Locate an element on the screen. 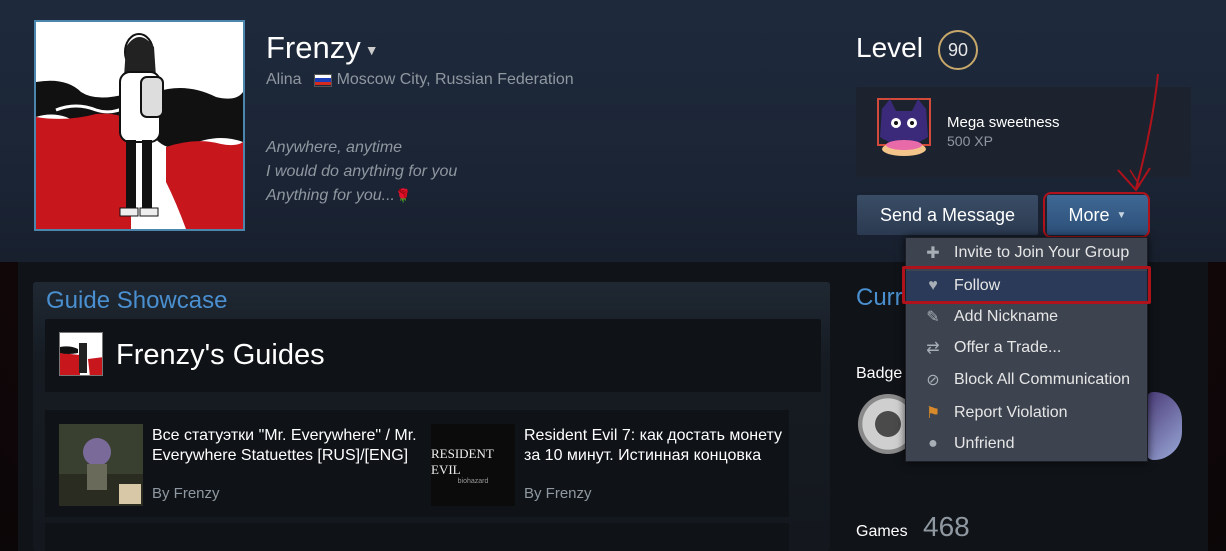 This screenshot has height=551, width=1226. location: Moscow City, Russian Federation is located at coordinates (455, 79).